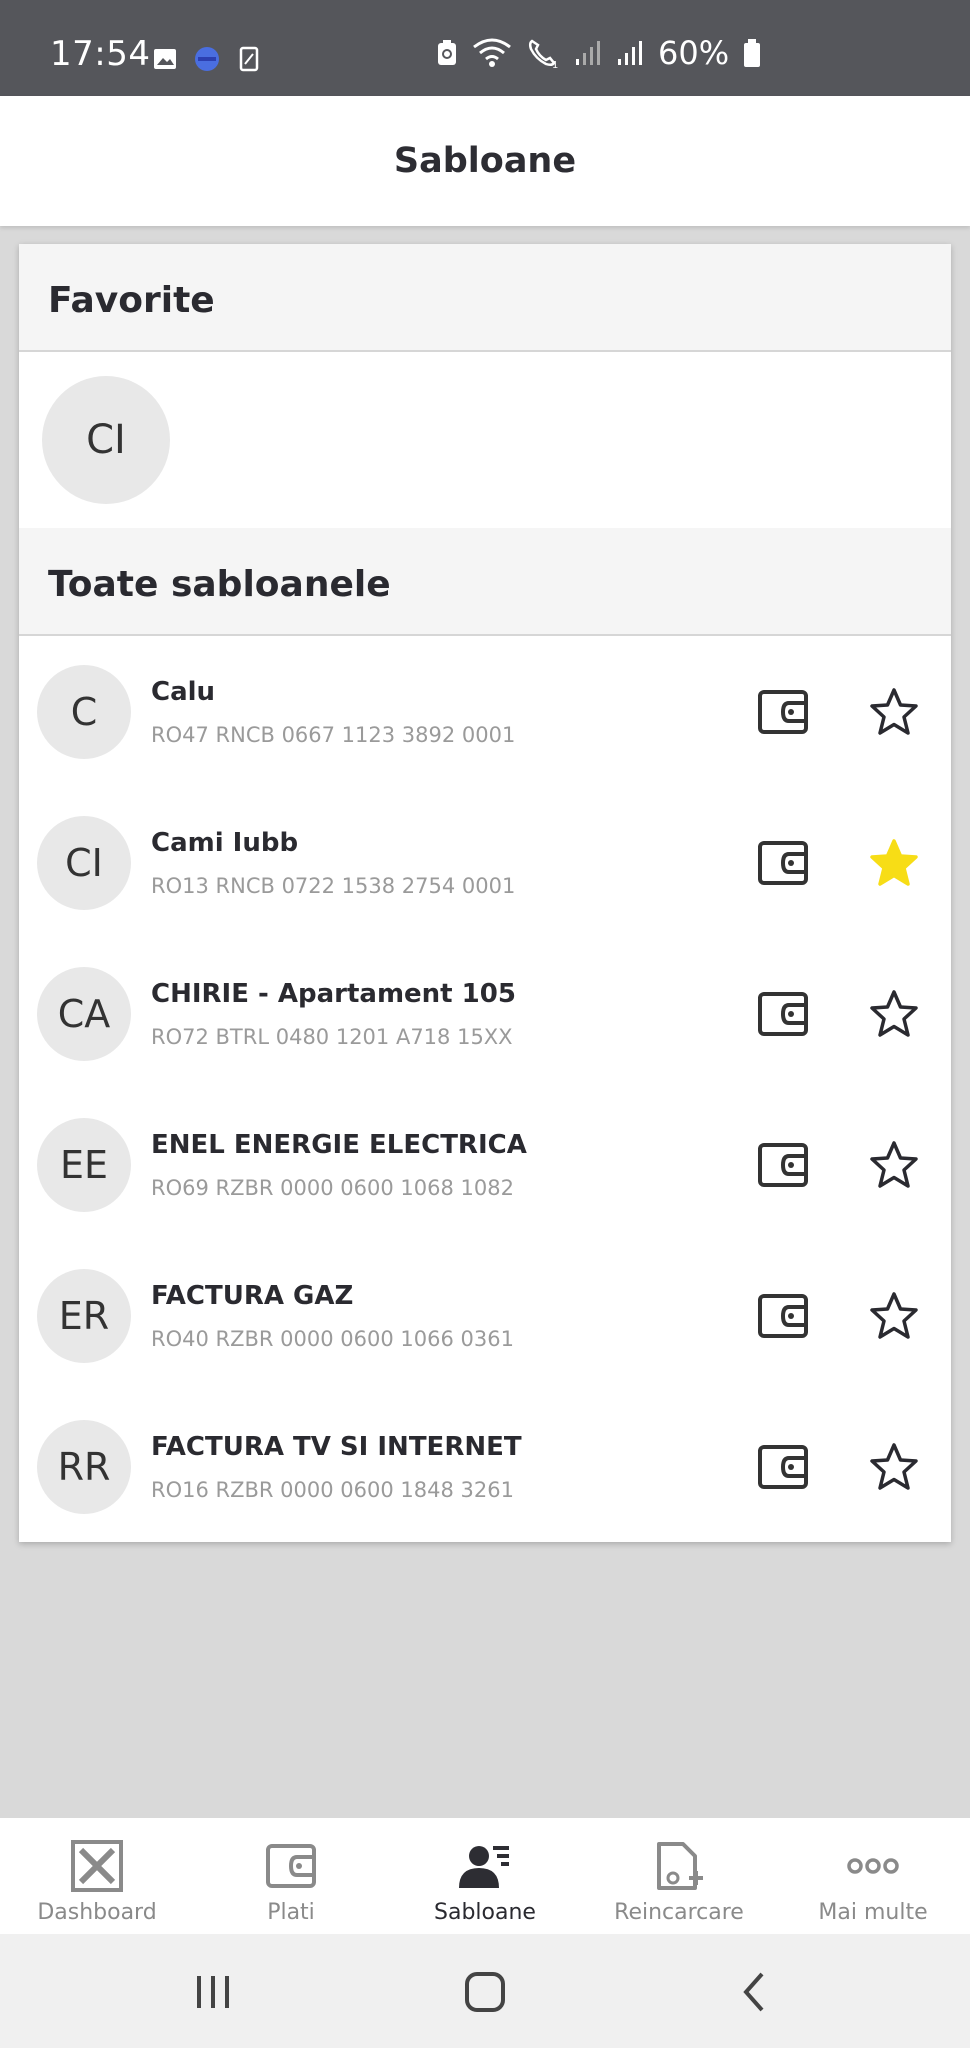 The width and height of the screenshot is (970, 2048). Describe the element at coordinates (485, 1912) in the screenshot. I see `nav-label: Sabloane` at that location.